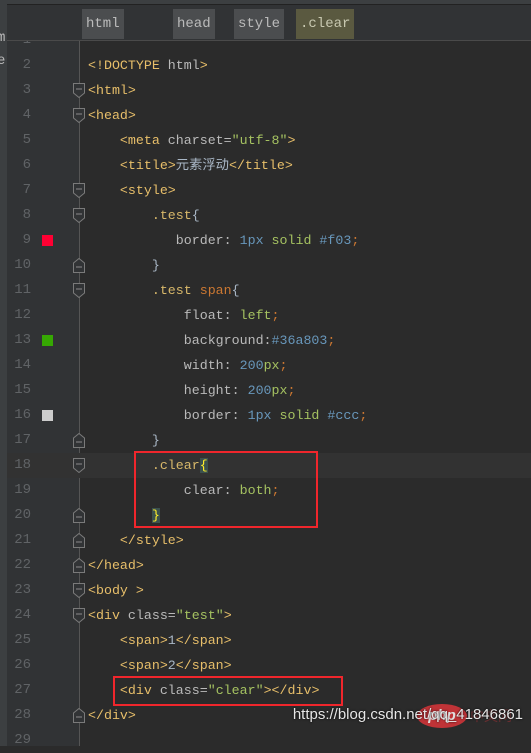 This screenshot has width=531, height=753. What do you see at coordinates (279, 390) in the screenshot?
I see `code-token: px` at bounding box center [279, 390].